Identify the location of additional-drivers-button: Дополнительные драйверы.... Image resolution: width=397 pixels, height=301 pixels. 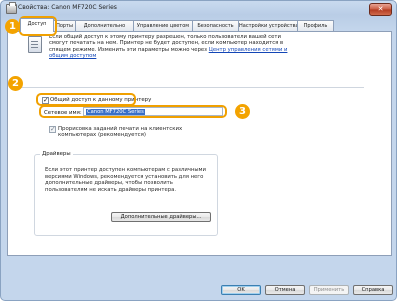
(161, 217).